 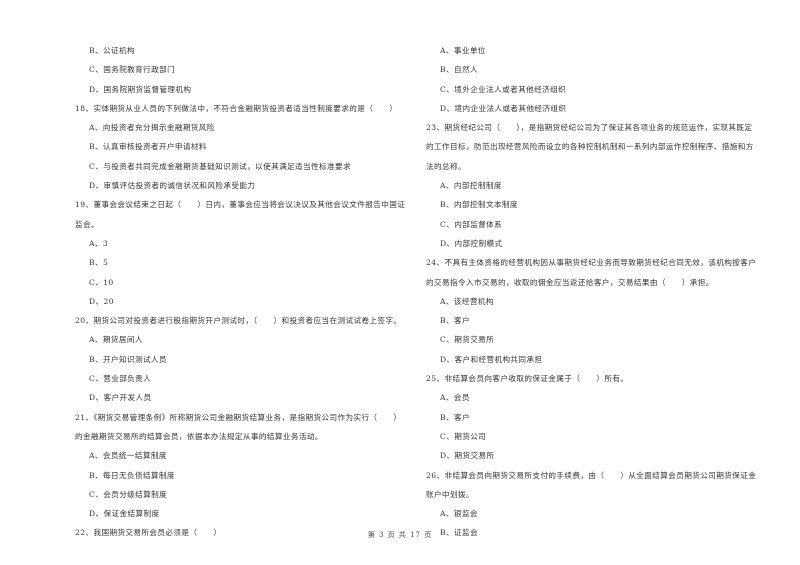 What do you see at coordinates (570, 282) in the screenshot?
I see `question-text: 的交易指令入市交易的，收取的佣金应当返还给客户，交易结果由（ ）承担。` at bounding box center [570, 282].